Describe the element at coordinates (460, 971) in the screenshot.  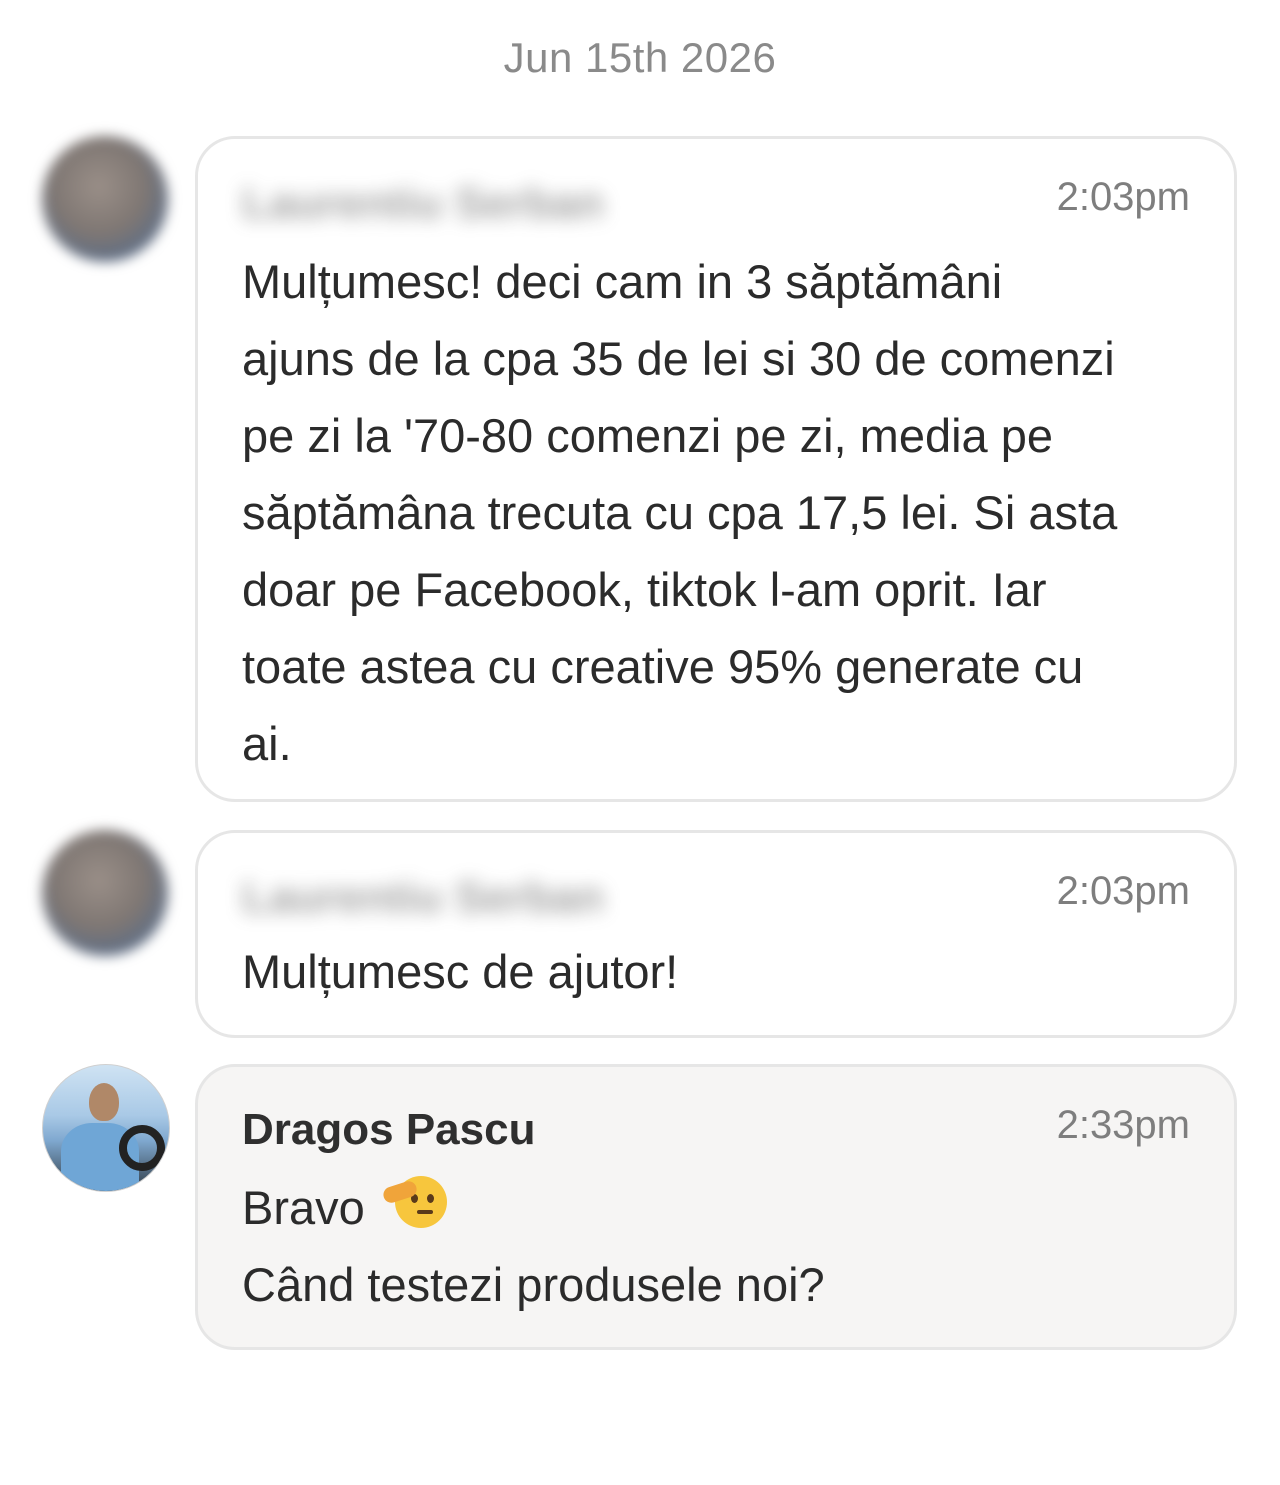
I see `message-line: Mulțumesc de ajutor!` at that location.